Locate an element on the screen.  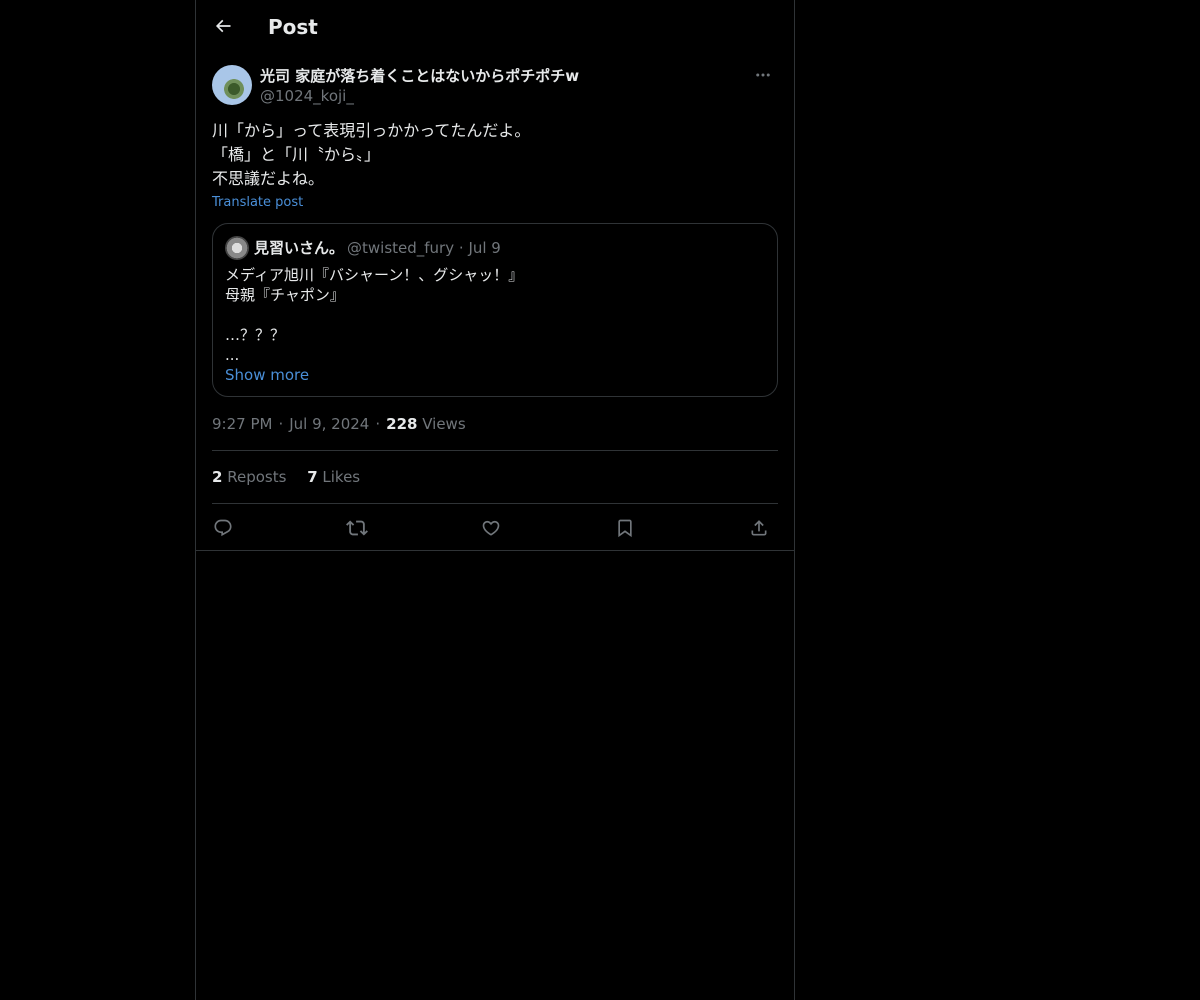
reply-button is located at coordinates (223, 528).